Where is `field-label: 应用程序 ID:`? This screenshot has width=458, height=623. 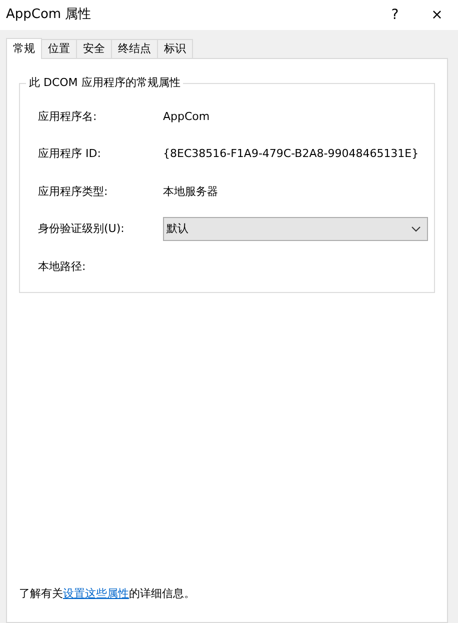 field-label: 应用程序 ID: is located at coordinates (70, 154).